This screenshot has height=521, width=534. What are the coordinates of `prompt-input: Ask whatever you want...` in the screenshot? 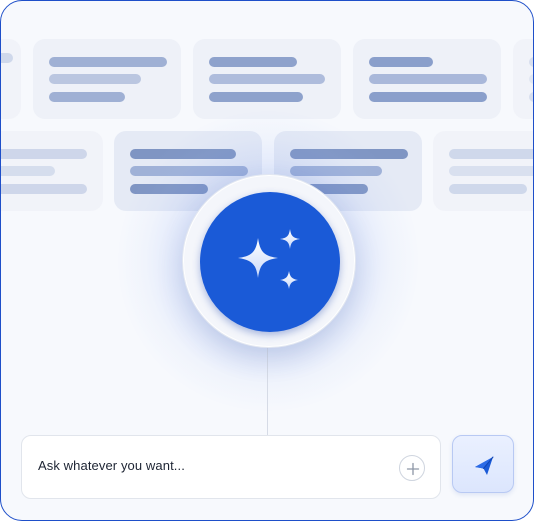 It's located at (231, 467).